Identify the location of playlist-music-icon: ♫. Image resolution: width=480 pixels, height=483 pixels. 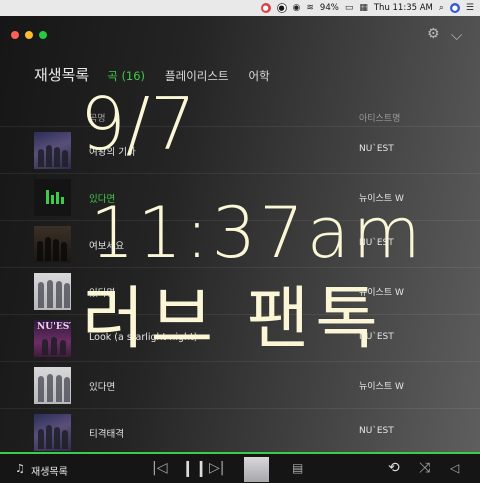
(20, 468).